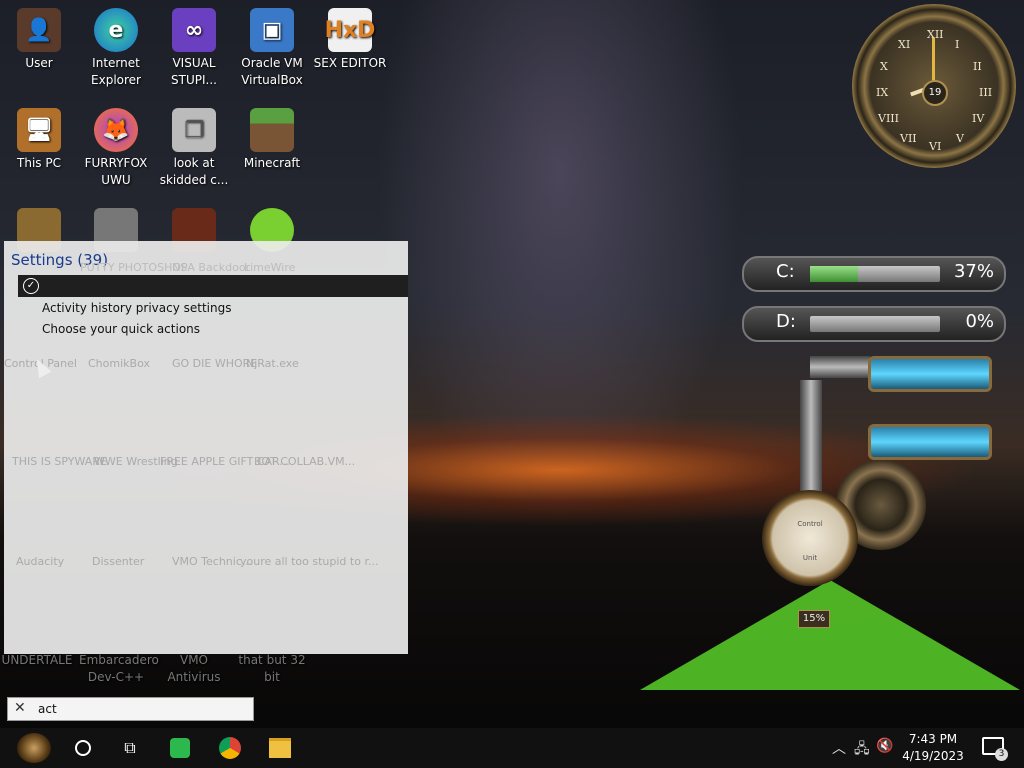 The image size is (1024, 768). I want to click on files-icon: ❐, so click(194, 130).